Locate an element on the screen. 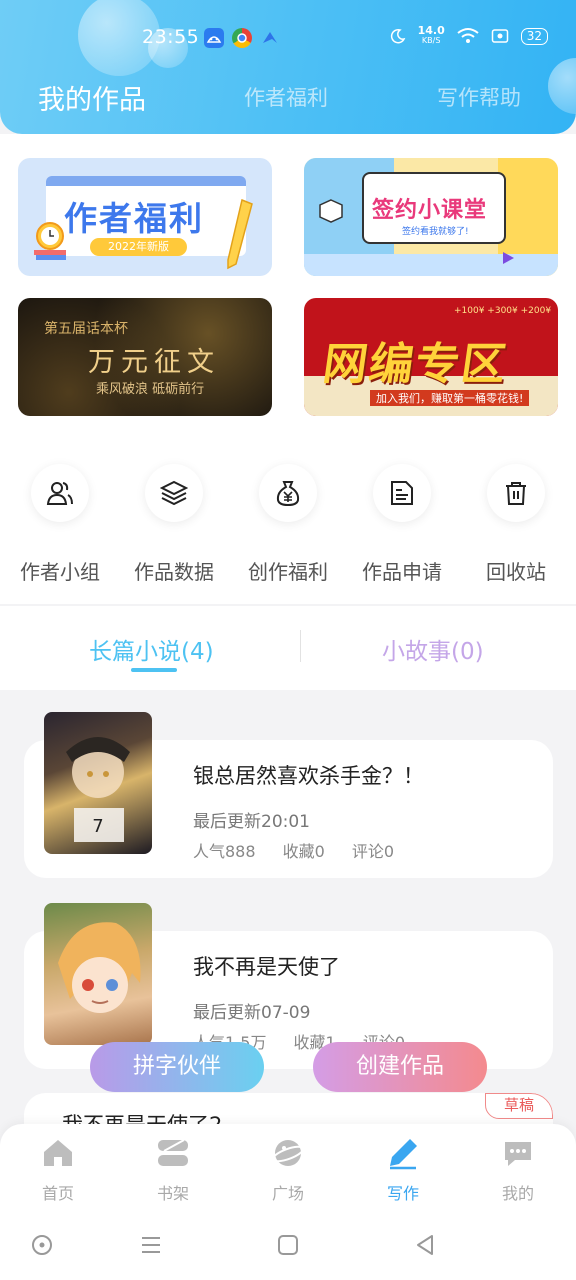 The image size is (576, 1280). chrome-app-icon is located at coordinates (242, 38).